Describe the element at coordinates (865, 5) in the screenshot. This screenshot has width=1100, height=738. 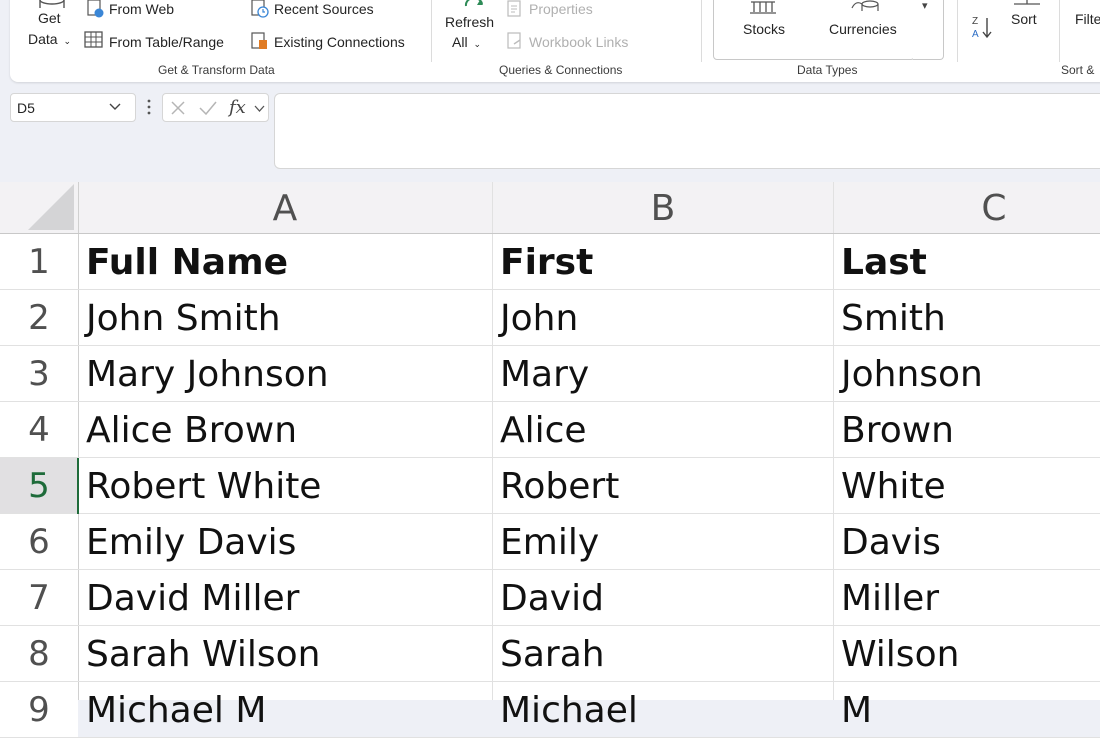
I see `currencies-icon` at that location.